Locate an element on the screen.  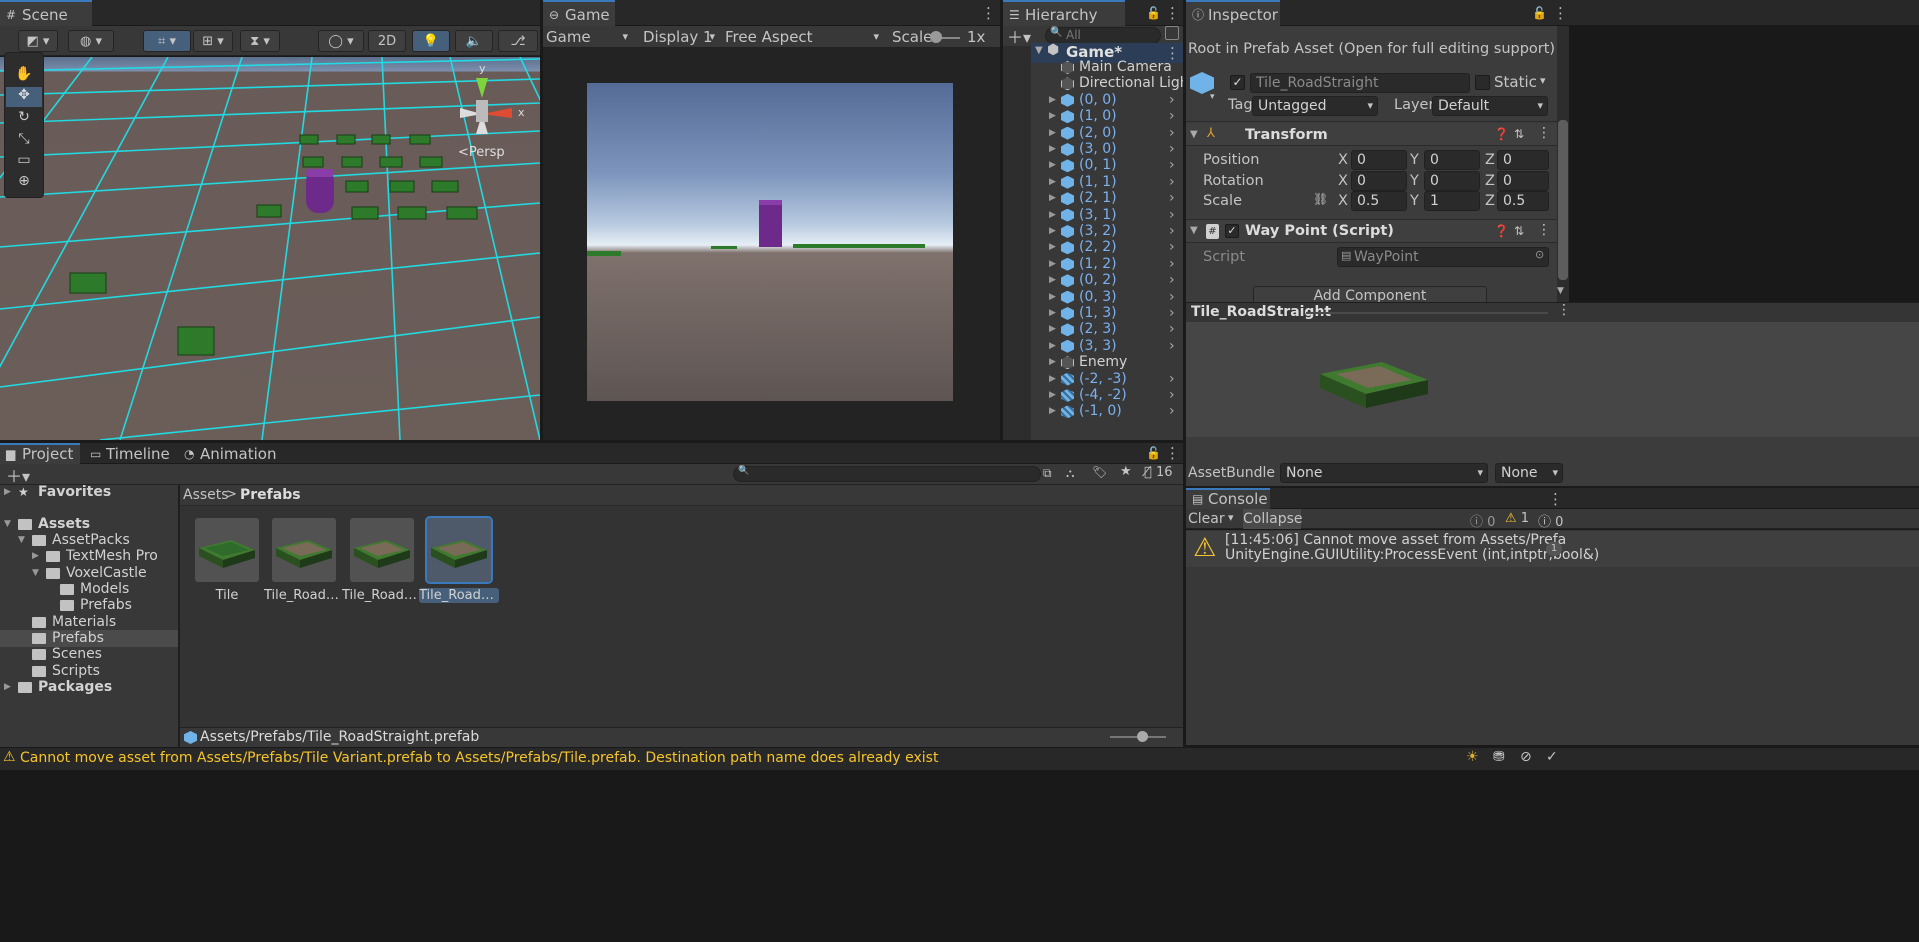
position-y-label: Y is located at coordinates (1414, 160).